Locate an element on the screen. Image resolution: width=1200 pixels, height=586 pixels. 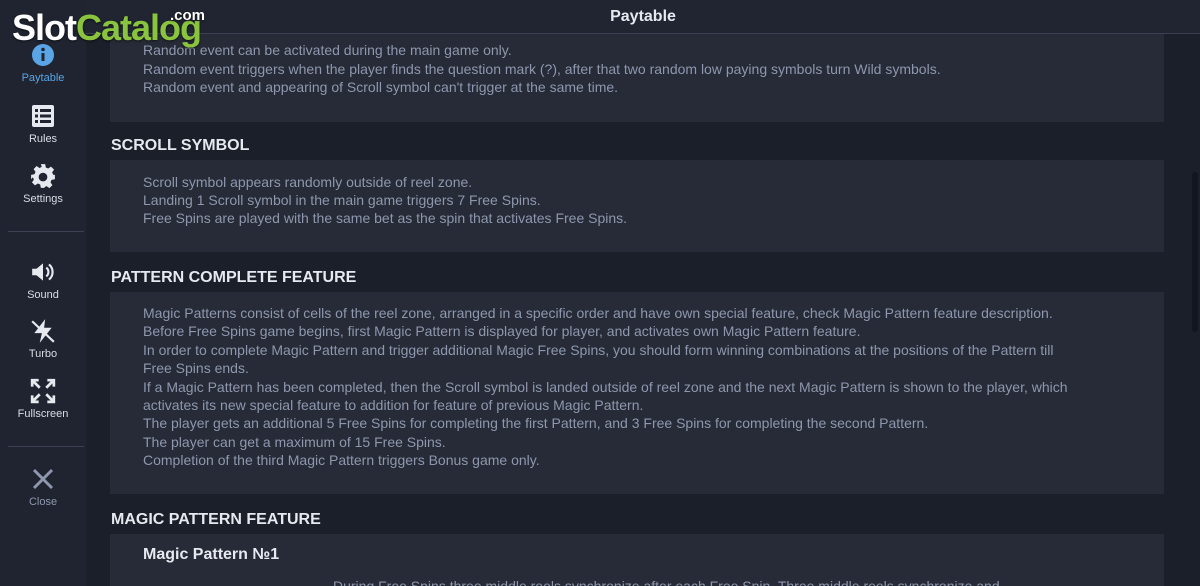
speaker-icon is located at coordinates (43, 272).